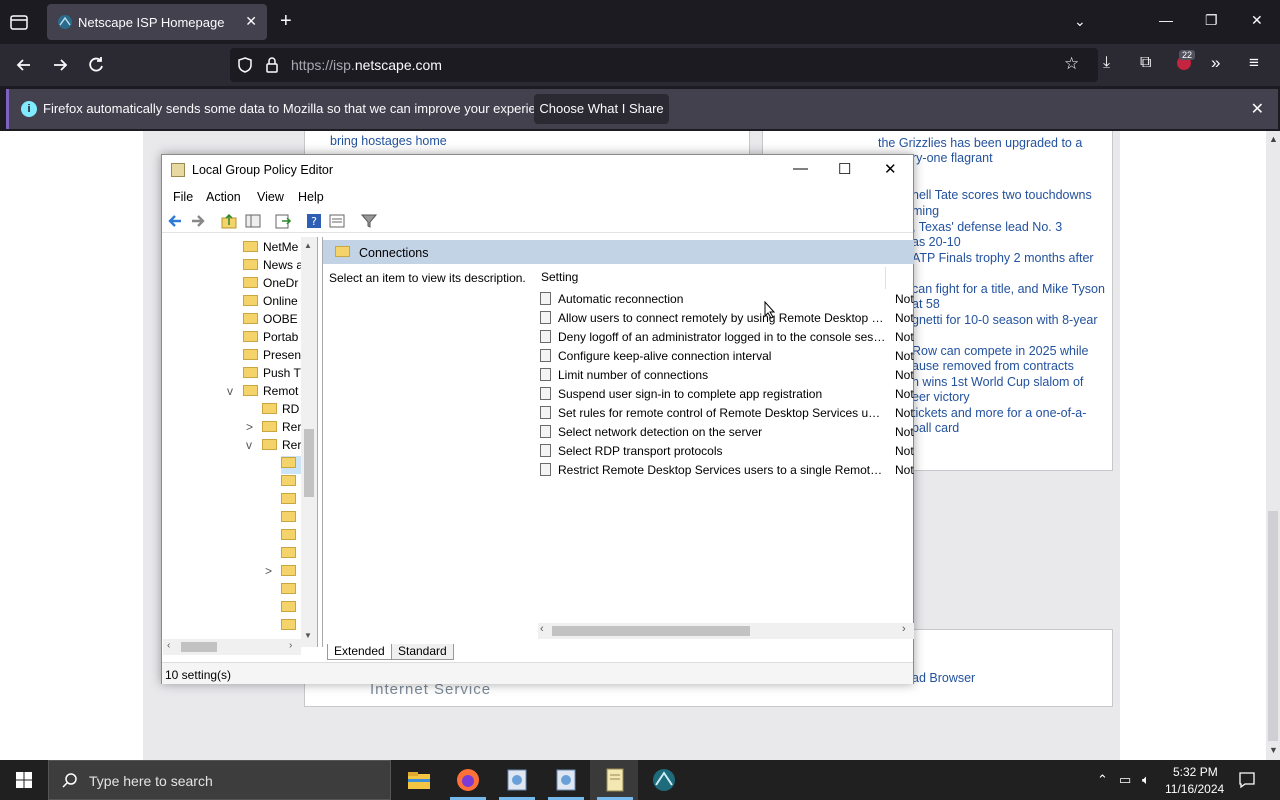 This screenshot has width=1280, height=800. What do you see at coordinates (1273, 445) in the screenshot?
I see `page-scrollbar: ▲ ▼` at bounding box center [1273, 445].